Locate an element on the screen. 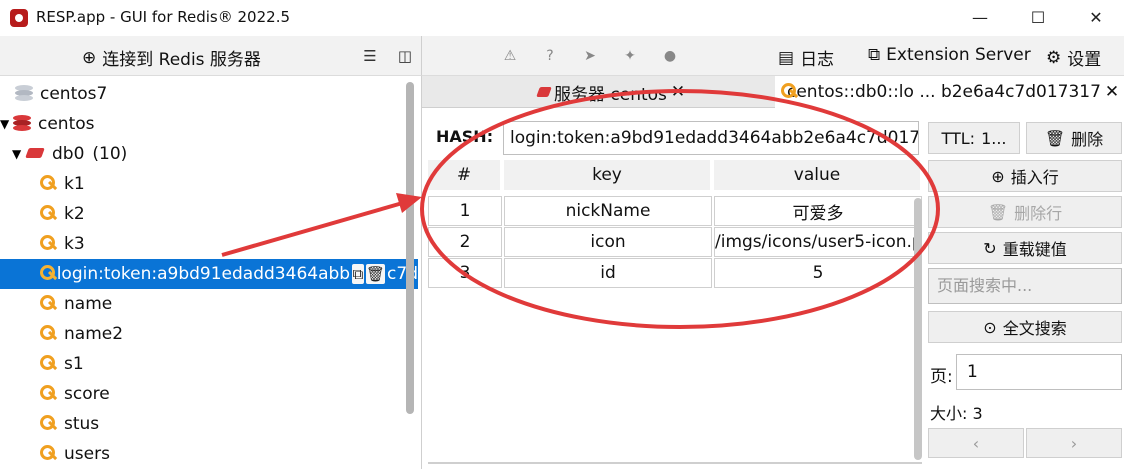 The height and width of the screenshot is (469, 1124). window-title: RESP.app - GUI for Redis® 2022.5 is located at coordinates (163, 17).